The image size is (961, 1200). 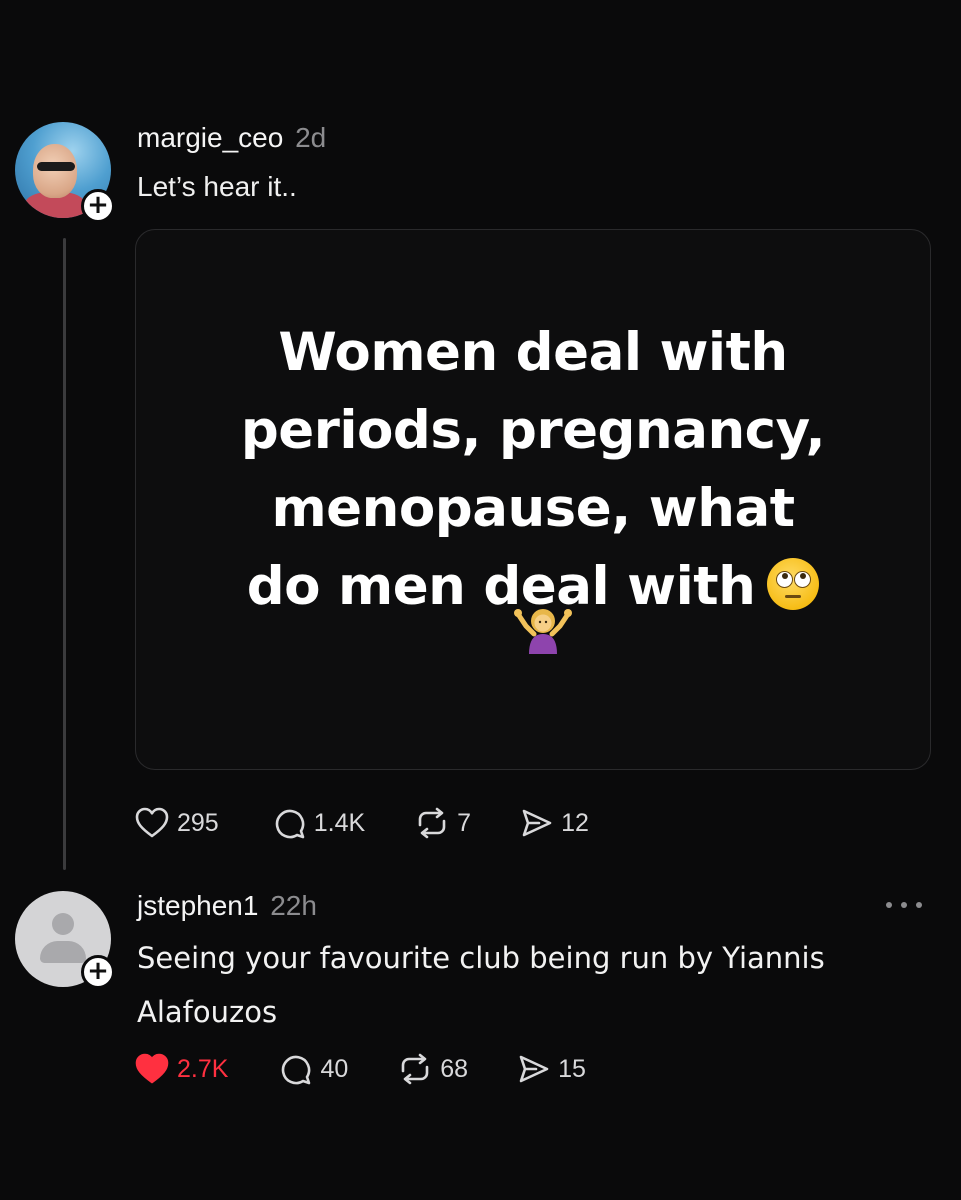 What do you see at coordinates (552, 1069) in the screenshot?
I see `share-button: 15` at bounding box center [552, 1069].